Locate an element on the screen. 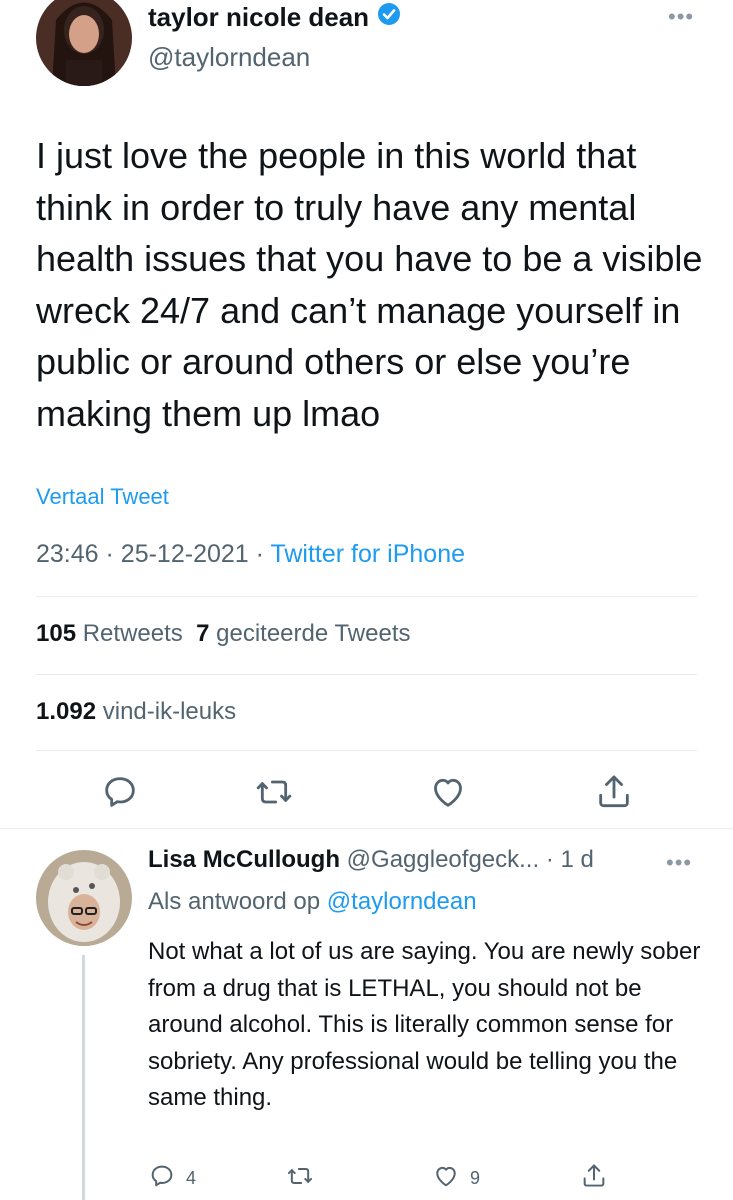  retweets-label: Retweets is located at coordinates (132, 633).